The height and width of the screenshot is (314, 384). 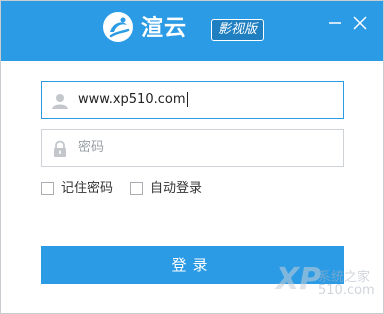 I want to click on user-icon, so click(x=60, y=101).